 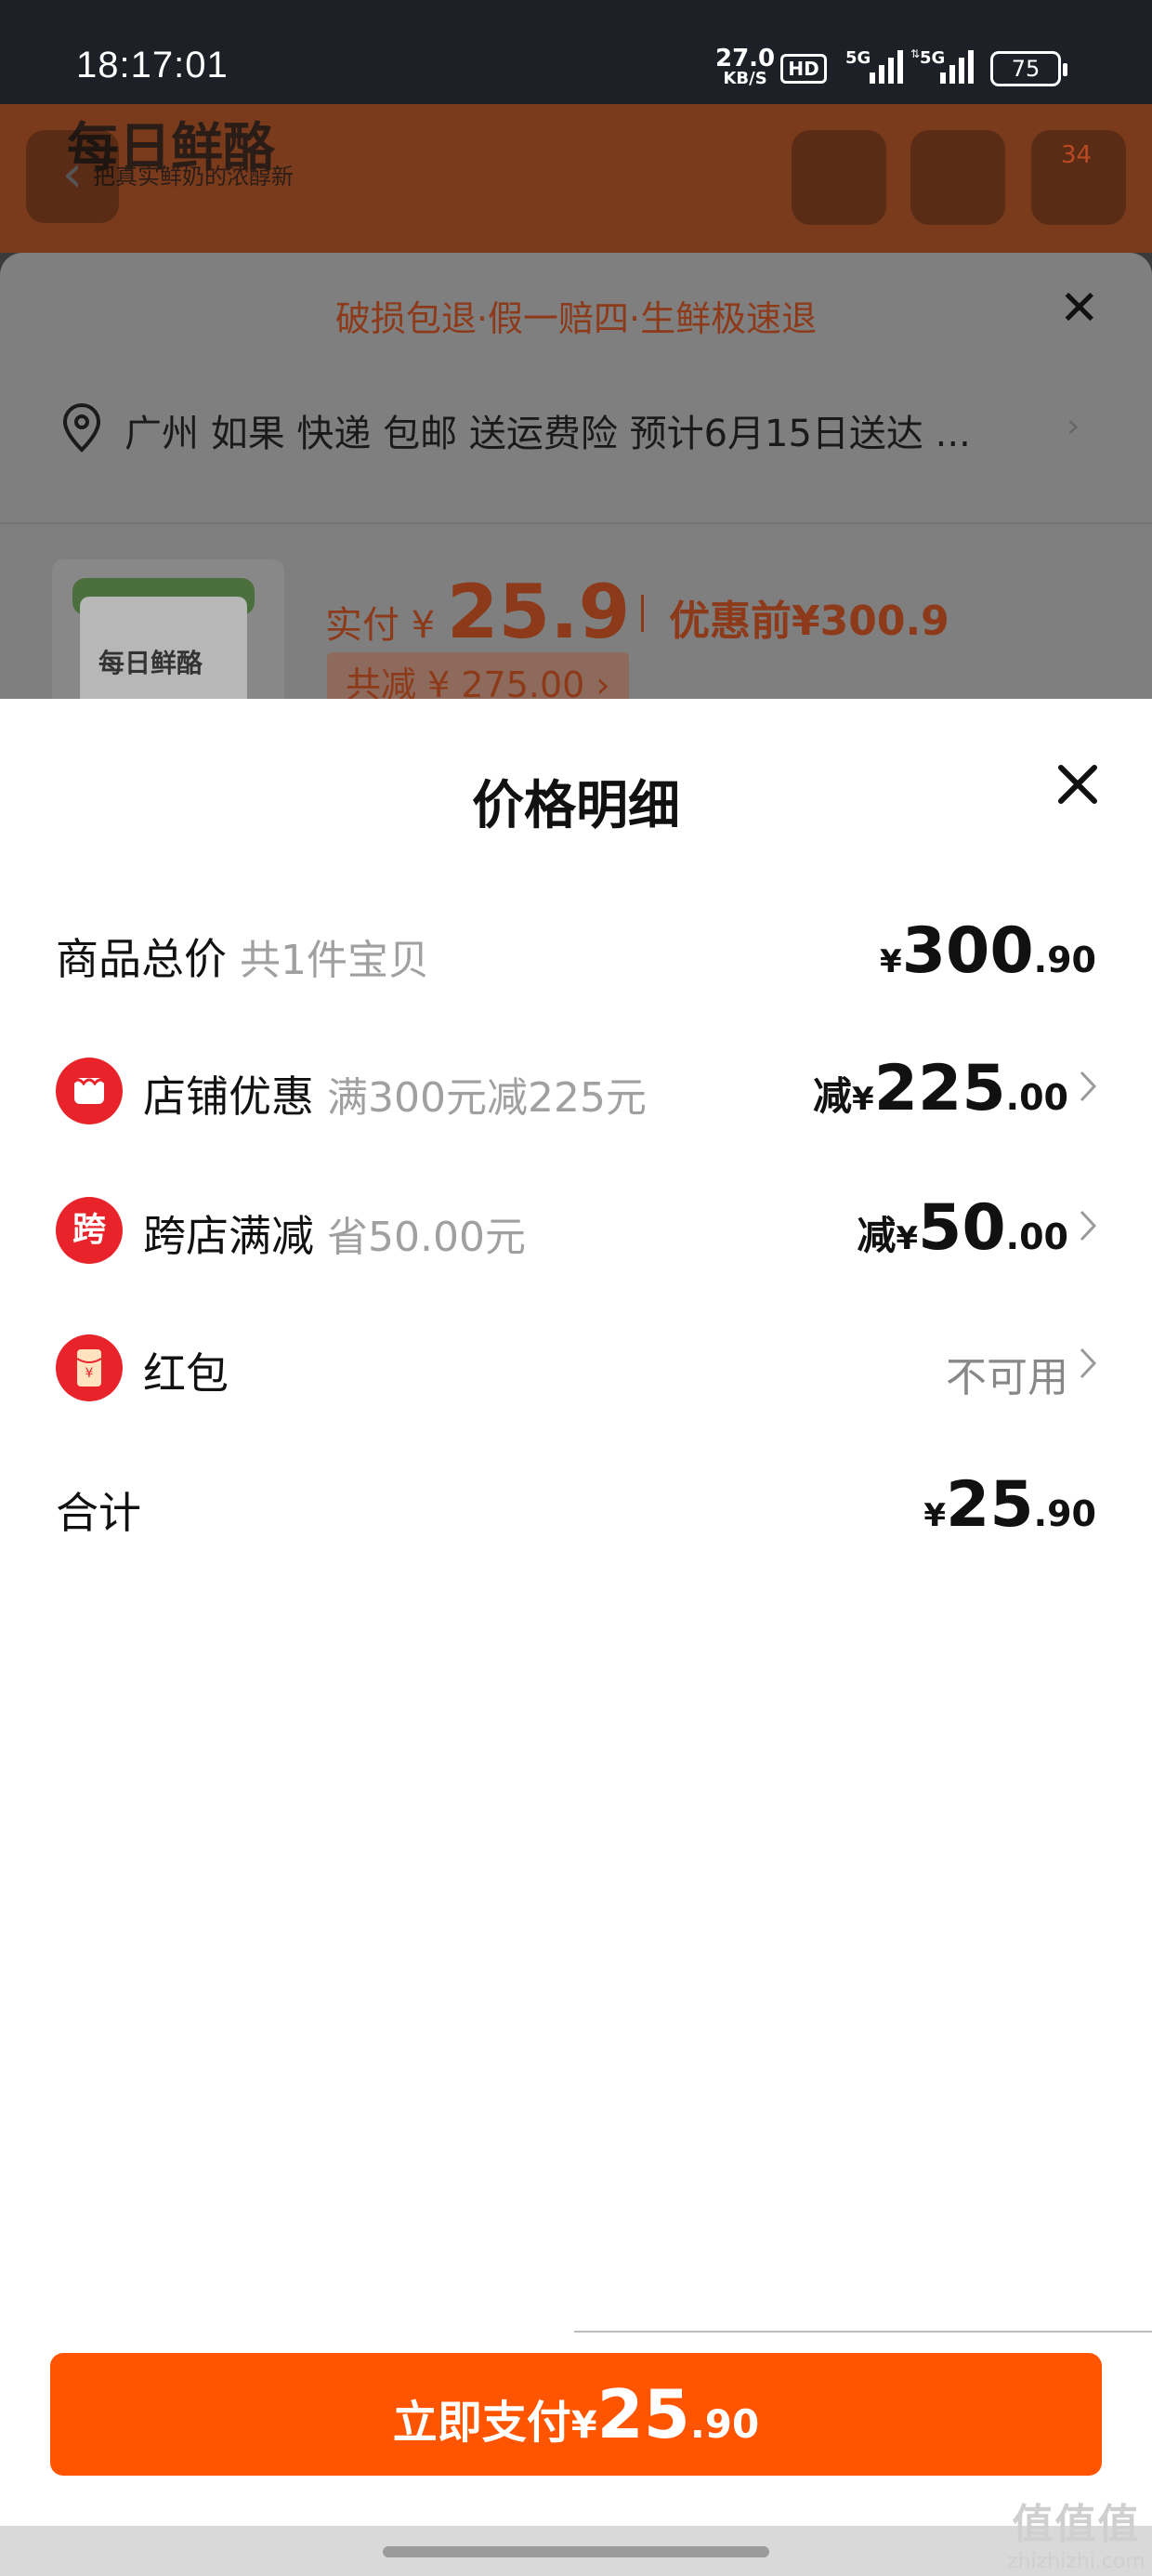 I want to click on footer: 立即支付¥25.90 值值值 zhizhizhi.com, so click(x=576, y=2453).